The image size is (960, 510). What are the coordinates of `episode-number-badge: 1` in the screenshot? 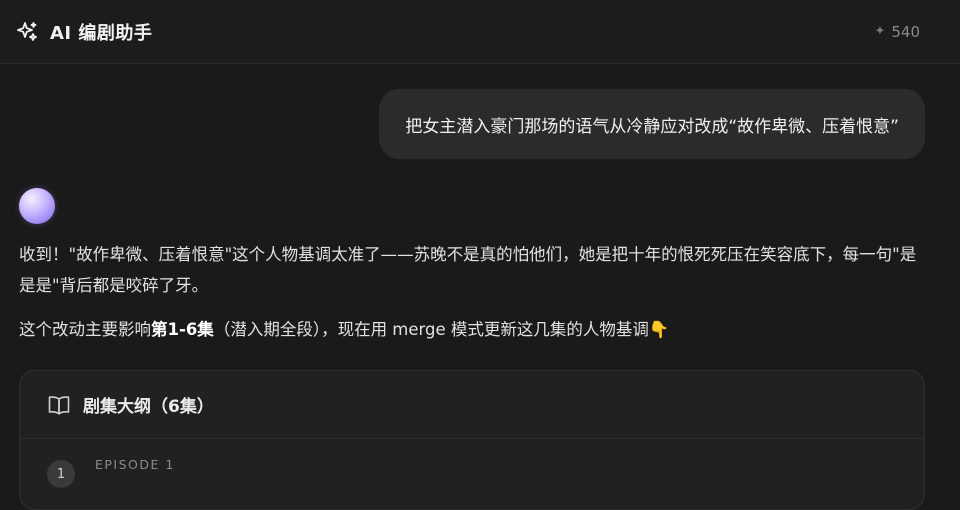 It's located at (61, 474).